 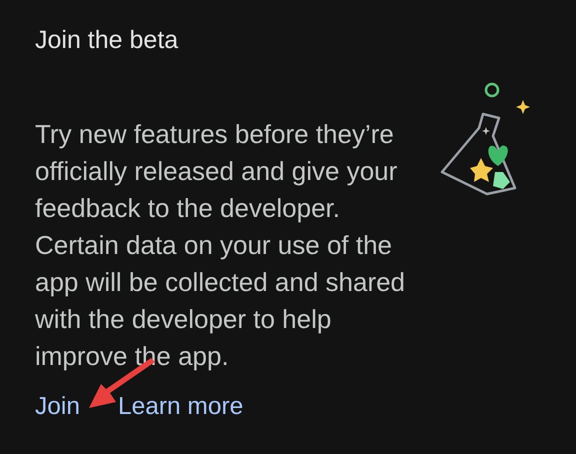 What do you see at coordinates (57, 407) in the screenshot?
I see `join-link: Join` at bounding box center [57, 407].